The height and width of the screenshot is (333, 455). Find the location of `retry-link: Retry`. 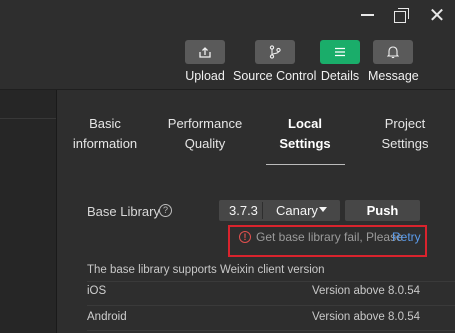

retry-link: Retry is located at coordinates (406, 237).